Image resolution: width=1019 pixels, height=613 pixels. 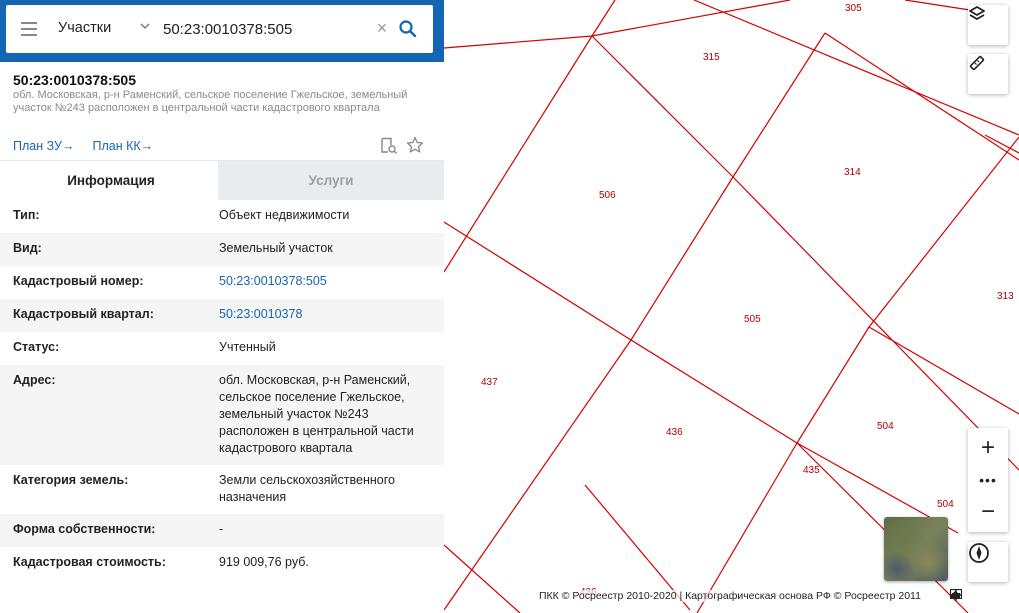 I want to click on plot-label: 437, so click(x=489, y=382).